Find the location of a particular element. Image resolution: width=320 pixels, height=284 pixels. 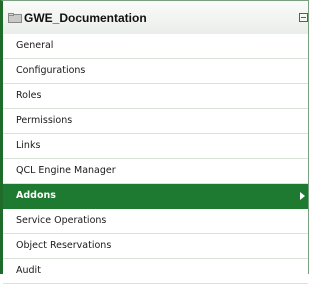

menu-item-audit: Audit is located at coordinates (155, 271).